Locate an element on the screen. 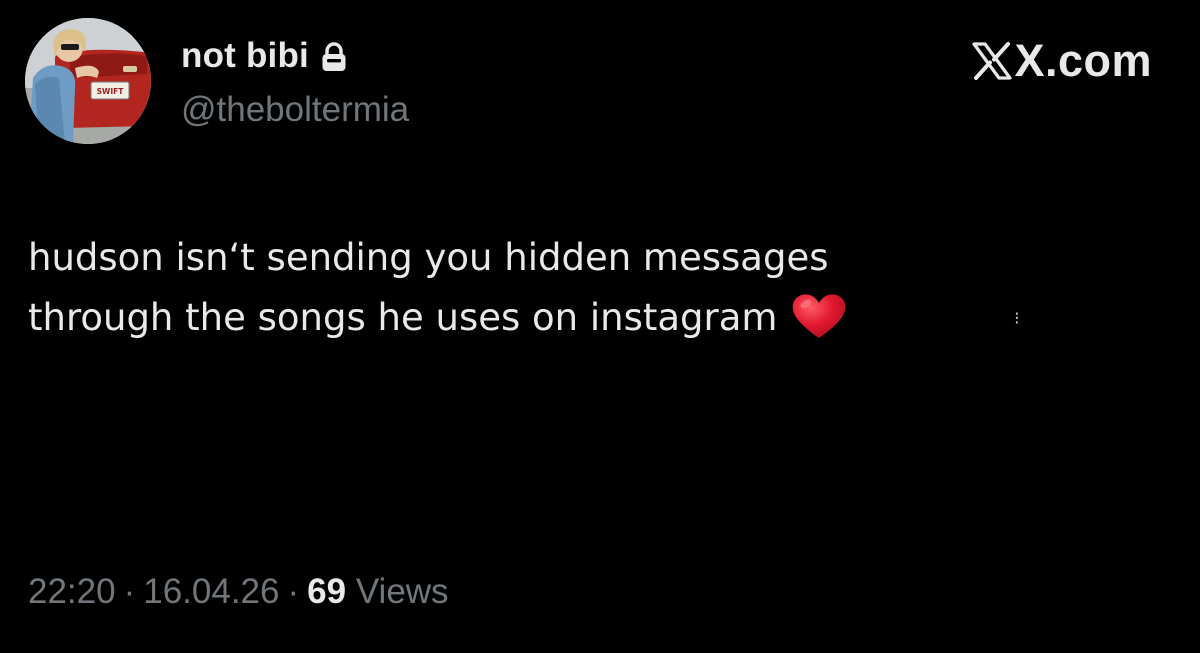 This screenshot has height=653, width=1200. tweet-line-1: hudson isn‘t sending you hidden messages is located at coordinates (428, 257).